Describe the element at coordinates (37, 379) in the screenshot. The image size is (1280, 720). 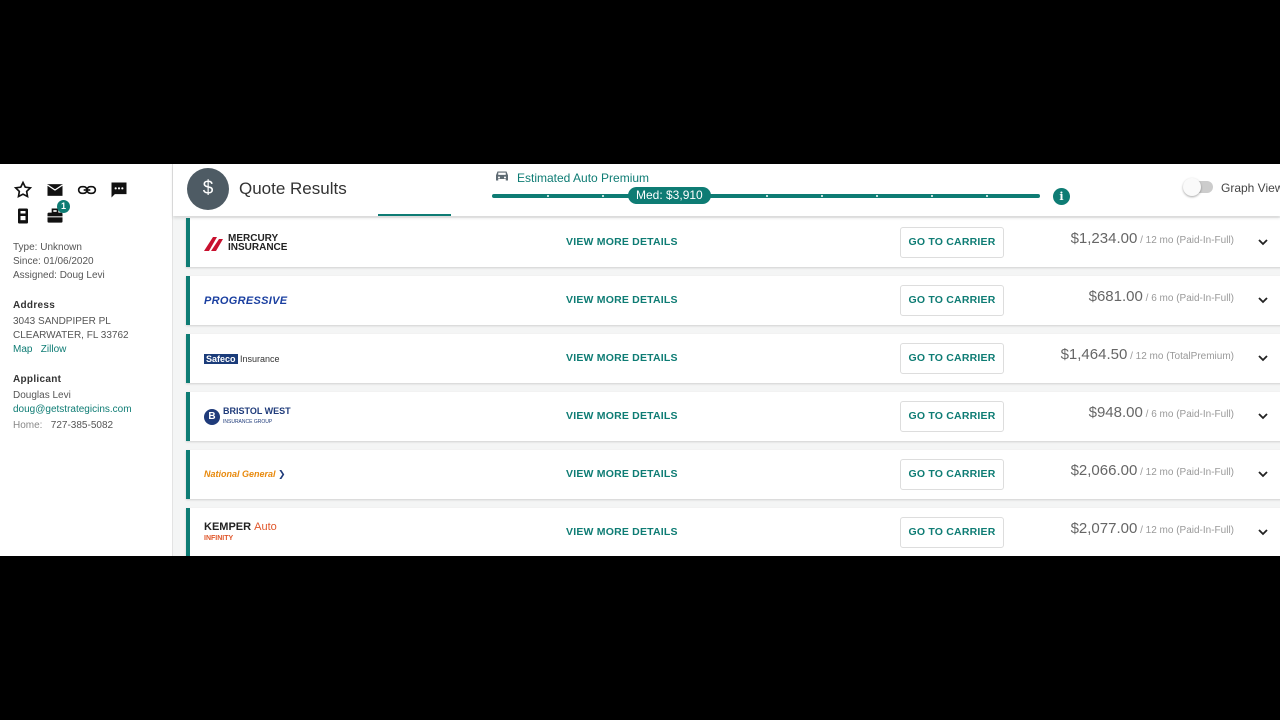
I see `applicant-title: Applicant` at that location.